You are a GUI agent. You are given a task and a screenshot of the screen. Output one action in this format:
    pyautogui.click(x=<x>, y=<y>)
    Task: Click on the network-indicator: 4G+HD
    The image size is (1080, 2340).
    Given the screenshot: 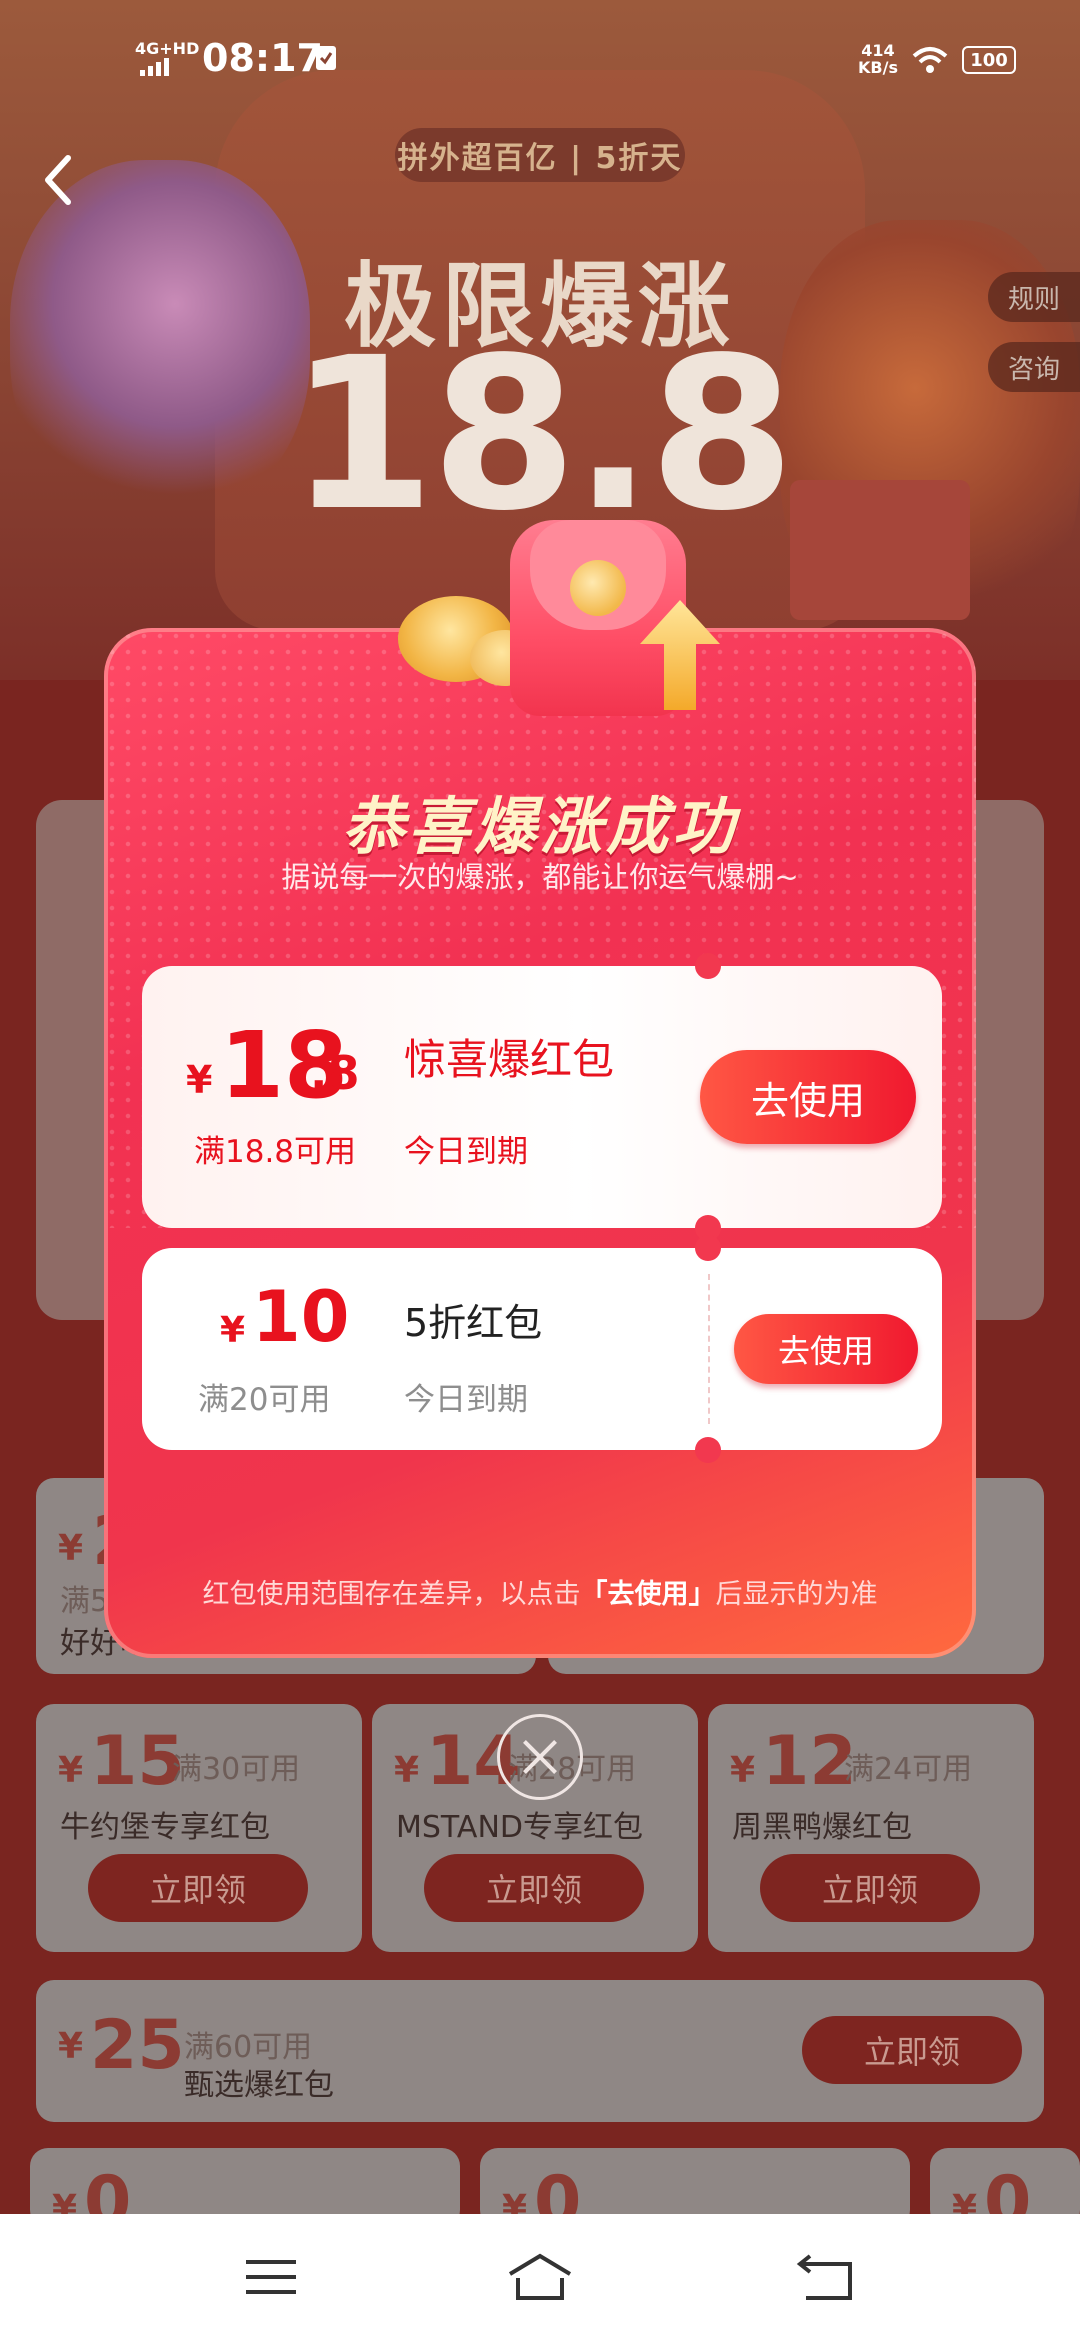 What is the action you would take?
    pyautogui.click(x=167, y=48)
    